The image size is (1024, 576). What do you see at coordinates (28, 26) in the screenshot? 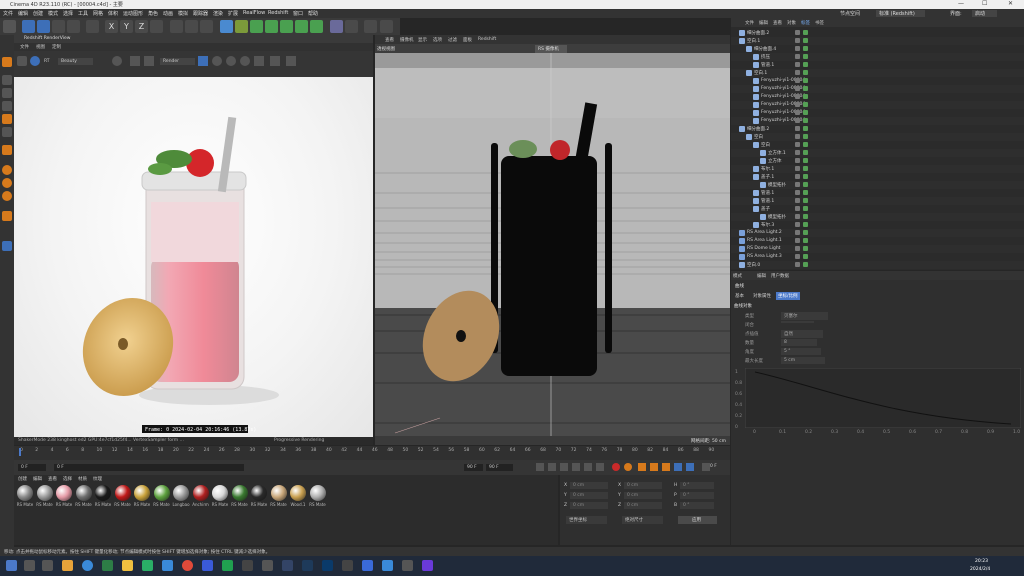
I see `live-select-icon` at bounding box center [28, 26].